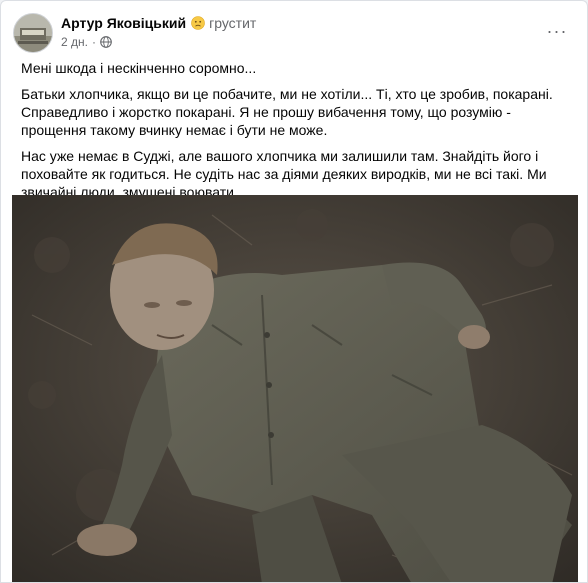 Image resolution: width=588 pixels, height=583 pixels. What do you see at coordinates (294, 33) in the screenshot?
I see `post-header: Артур Яковіцький грустит 2 дн. · ···` at bounding box center [294, 33].